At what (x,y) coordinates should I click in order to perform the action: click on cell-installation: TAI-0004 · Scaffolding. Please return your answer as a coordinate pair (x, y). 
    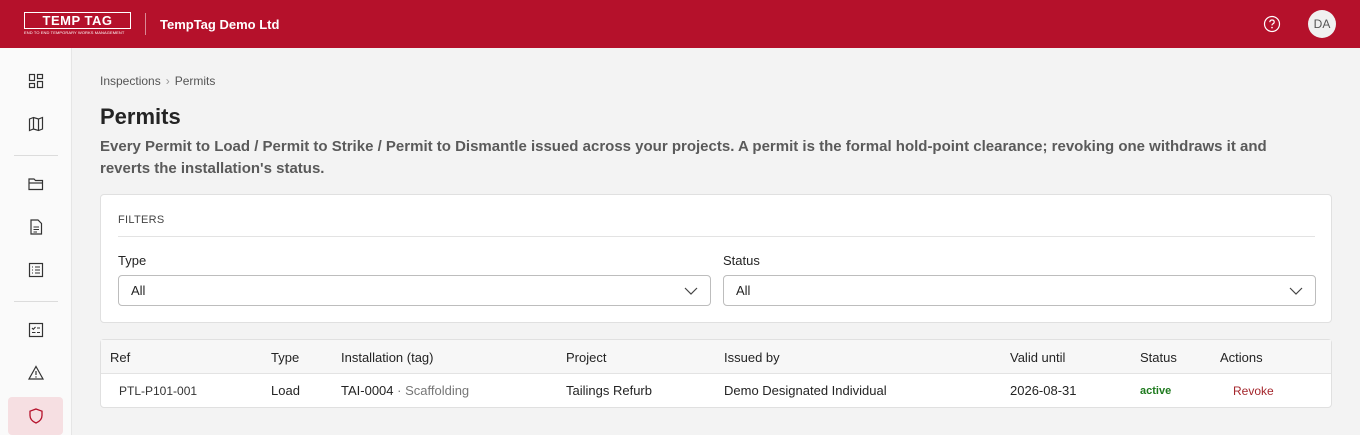
    Looking at the image, I should click on (405, 390).